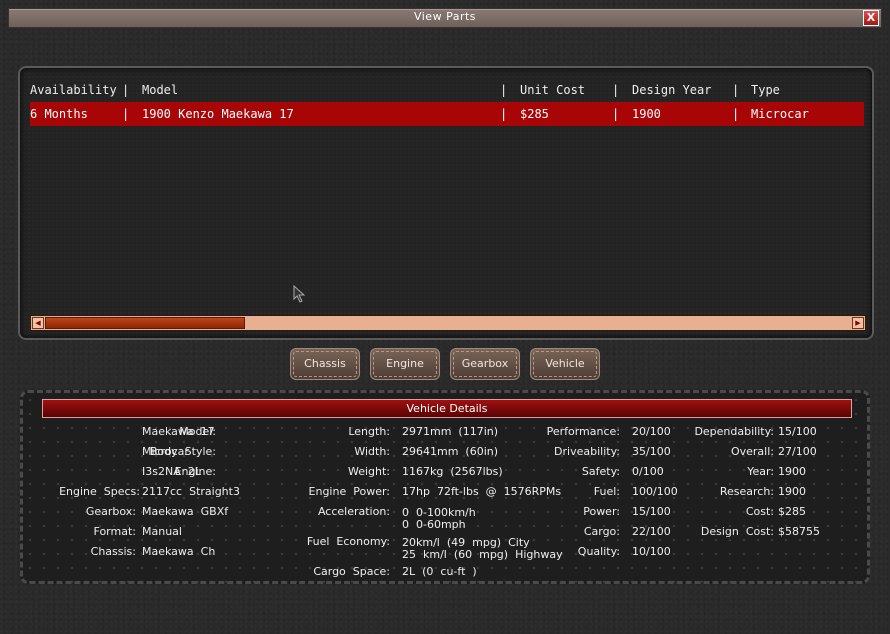  I want to click on safety-label: Safety:, so click(600, 471).